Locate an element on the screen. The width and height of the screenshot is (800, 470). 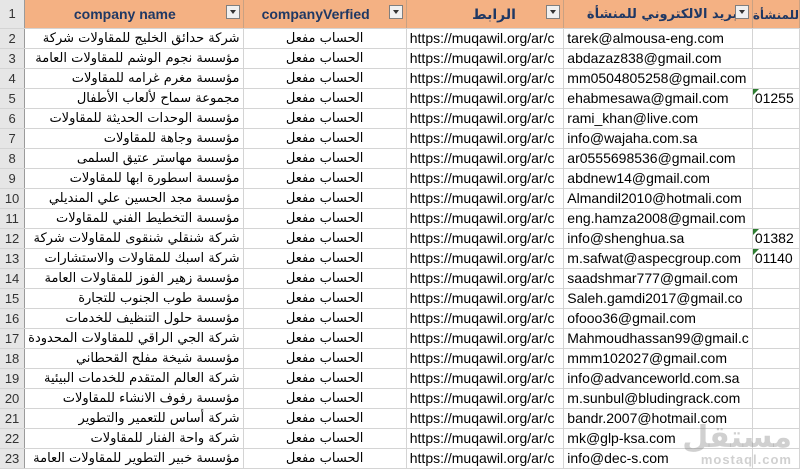
cell-email: saadshmar777@gmail.com is located at coordinates (658, 278).